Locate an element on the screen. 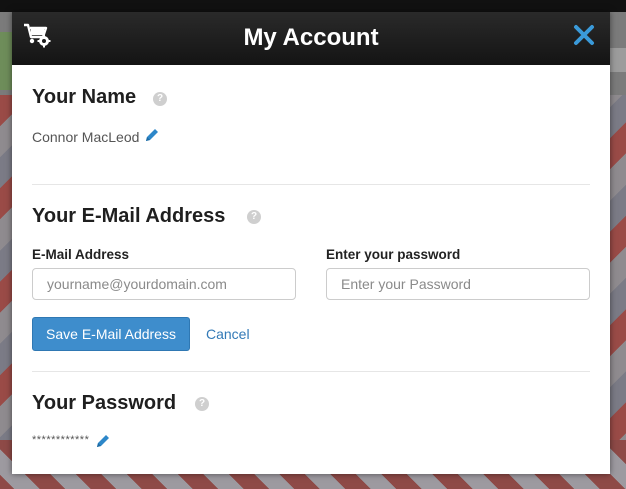 This screenshot has height=489, width=626. cancel-link: Cancel is located at coordinates (228, 334).